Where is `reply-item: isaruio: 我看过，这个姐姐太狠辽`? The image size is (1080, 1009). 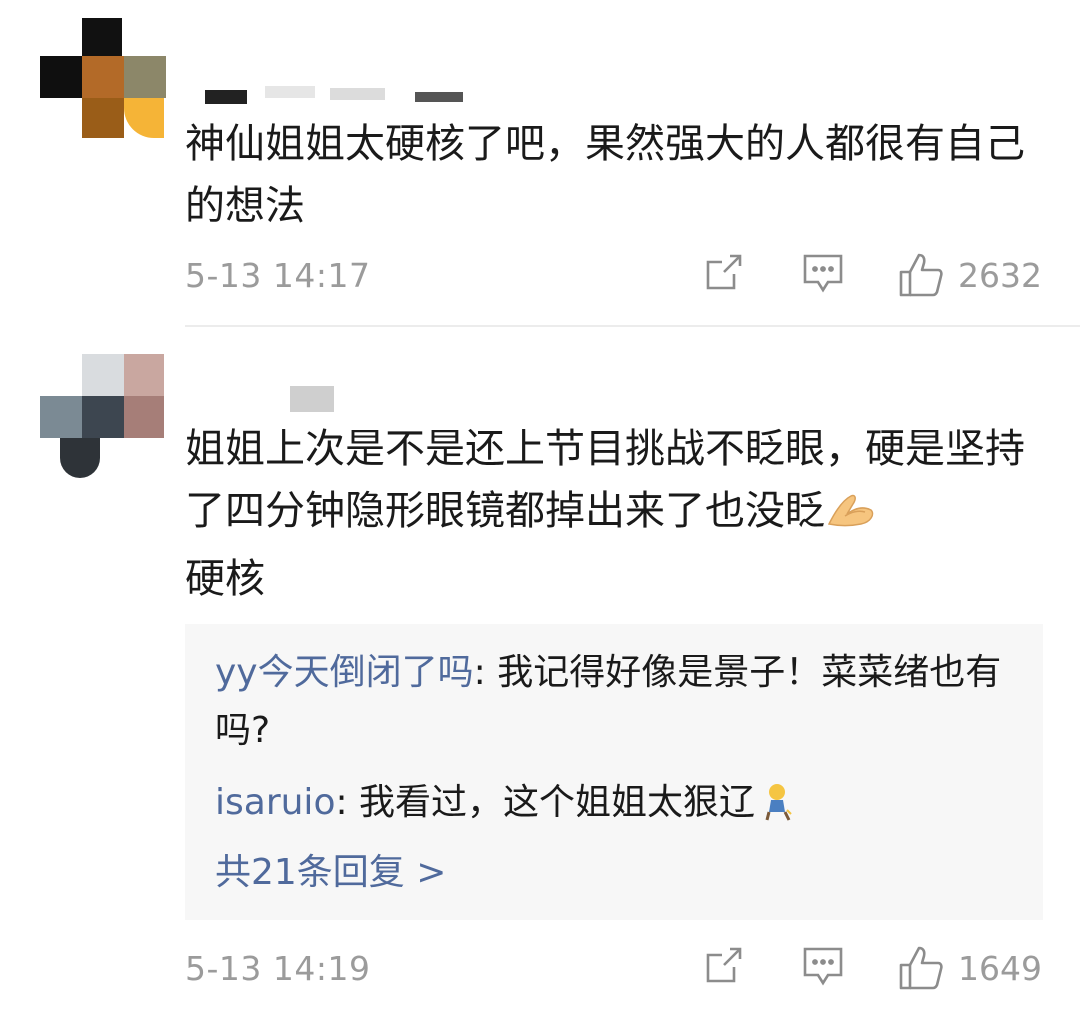
reply-item: isaruio: 我看过，这个姐姐太狠辽 is located at coordinates (615, 807).